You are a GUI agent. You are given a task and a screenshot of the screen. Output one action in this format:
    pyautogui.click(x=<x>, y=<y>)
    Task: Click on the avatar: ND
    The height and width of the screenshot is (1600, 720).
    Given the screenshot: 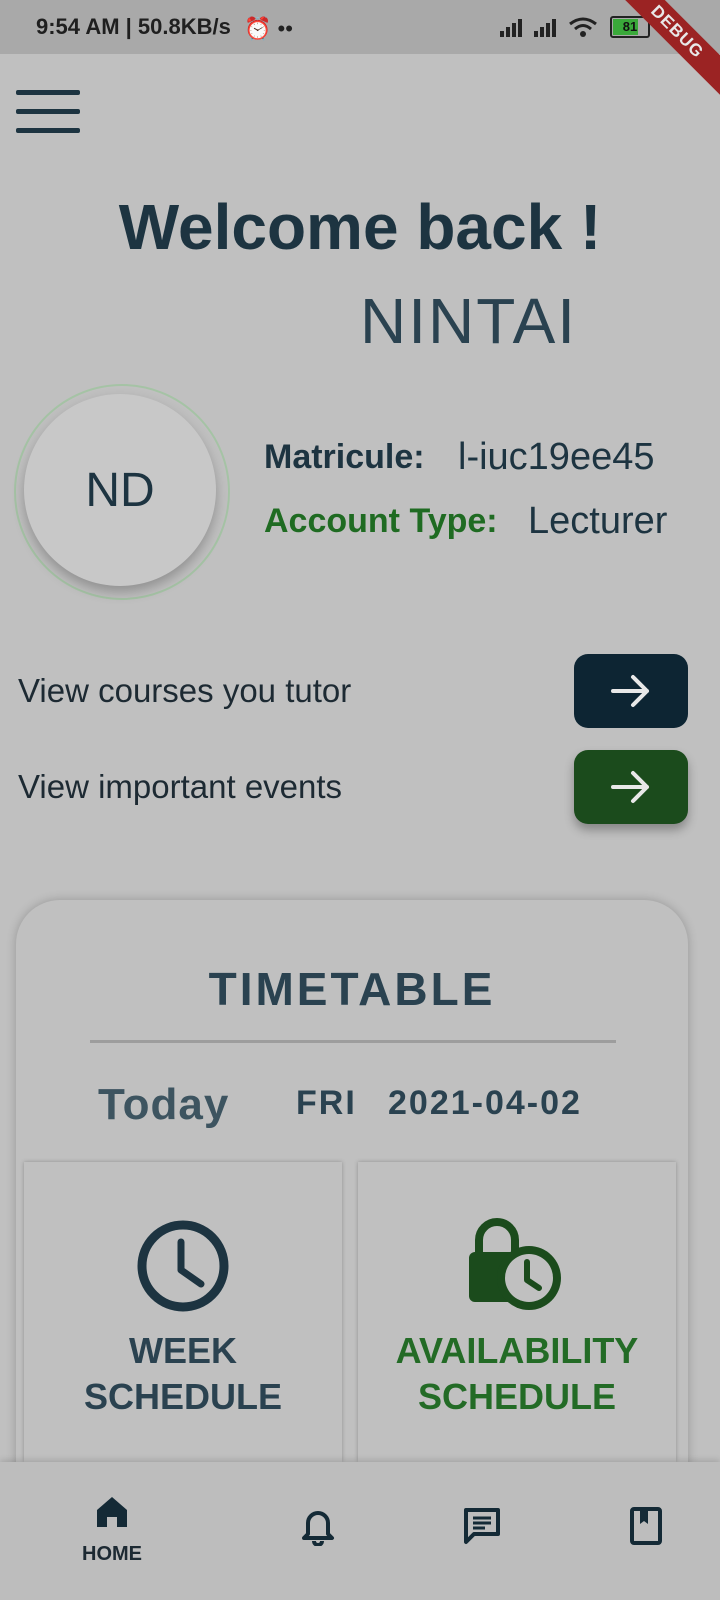 What is the action you would take?
    pyautogui.click(x=120, y=490)
    